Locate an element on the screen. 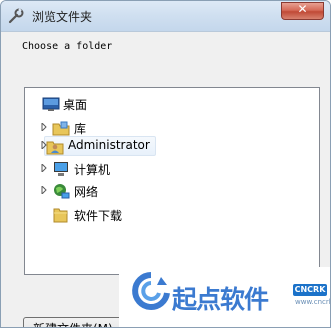  watermark-overlay: 起点软件 CNCRK www.cncrk.com is located at coordinates (224, 297).